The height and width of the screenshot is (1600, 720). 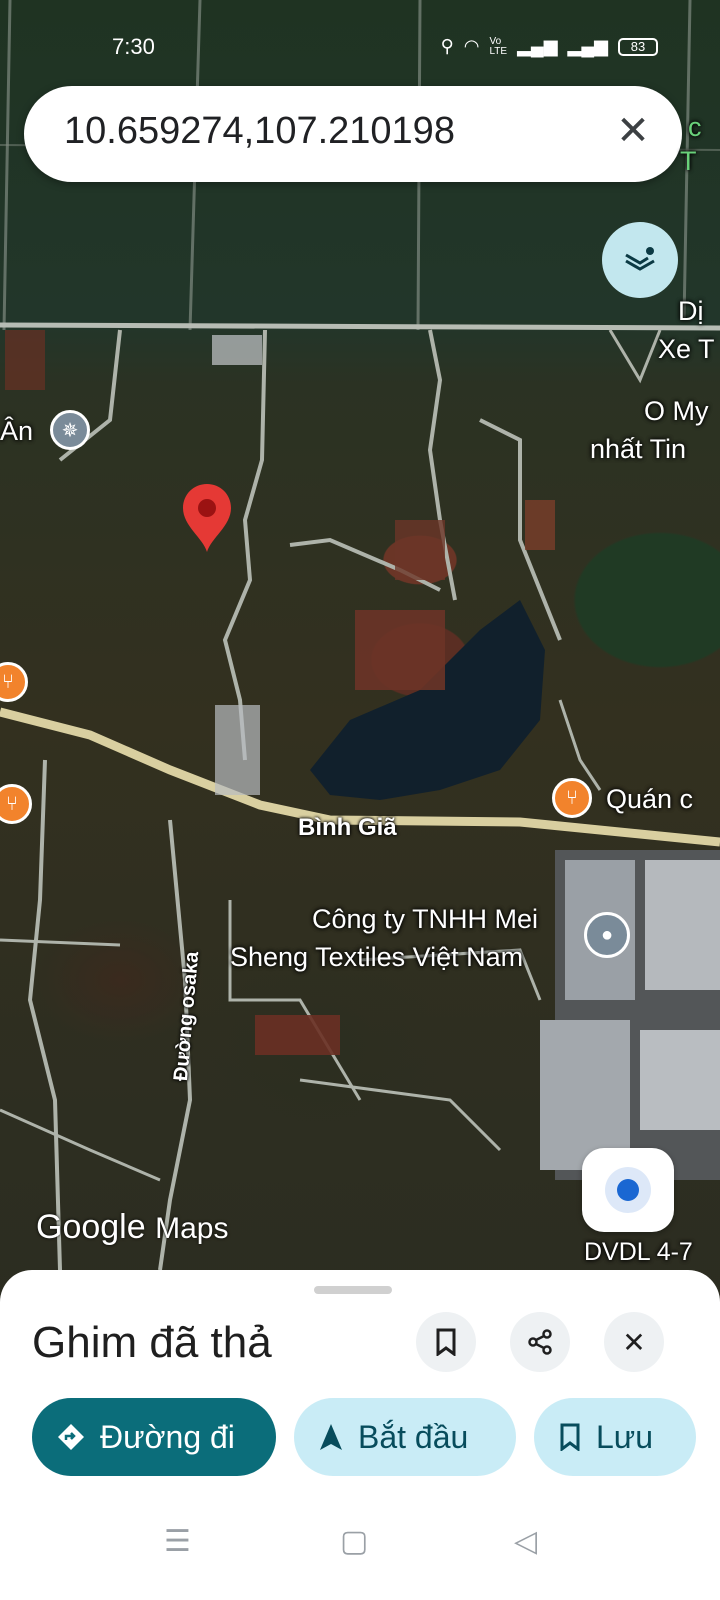 I want to click on save-label: Lưu, so click(x=625, y=1436).